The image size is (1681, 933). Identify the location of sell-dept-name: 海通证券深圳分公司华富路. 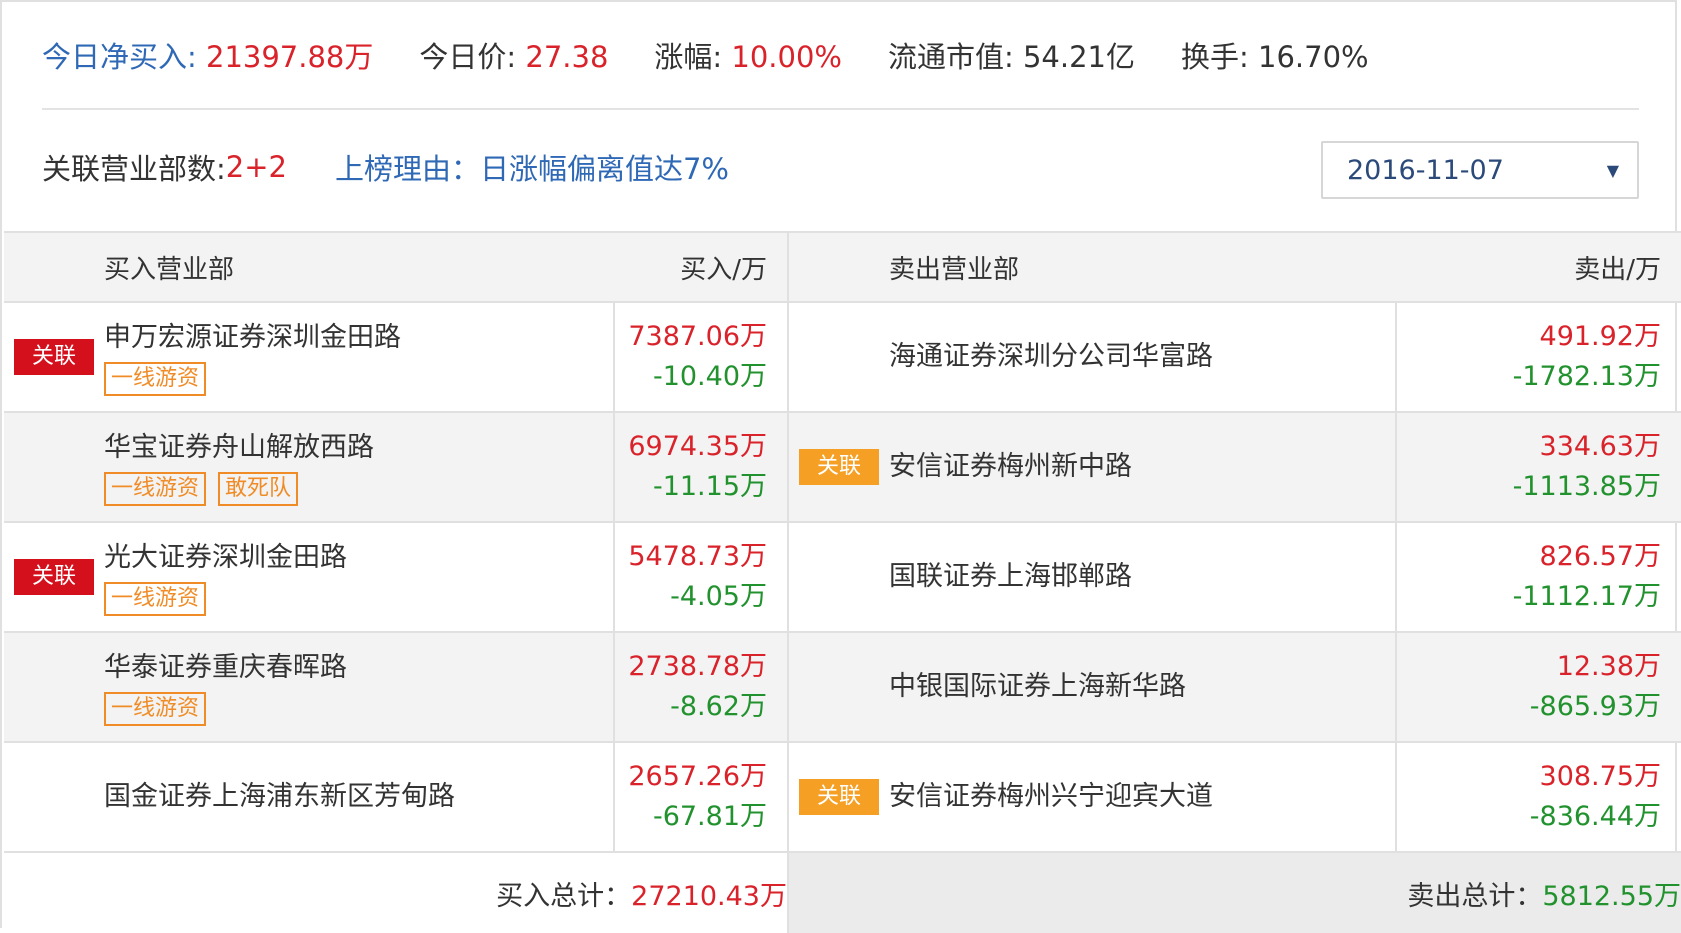
(1142, 357).